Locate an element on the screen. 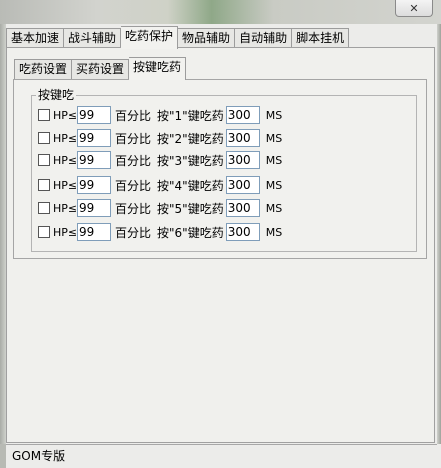 This screenshot has width=441, height=468. key-label: 按"6"键吃药 is located at coordinates (190, 232).